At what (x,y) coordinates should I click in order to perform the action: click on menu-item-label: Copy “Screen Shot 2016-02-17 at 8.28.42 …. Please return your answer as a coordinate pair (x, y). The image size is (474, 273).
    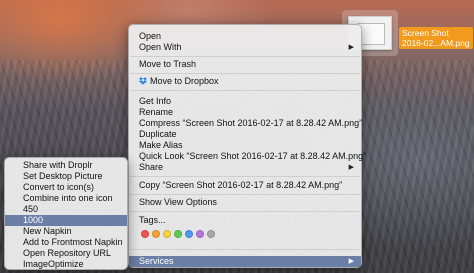
    Looking at the image, I should click on (241, 185).